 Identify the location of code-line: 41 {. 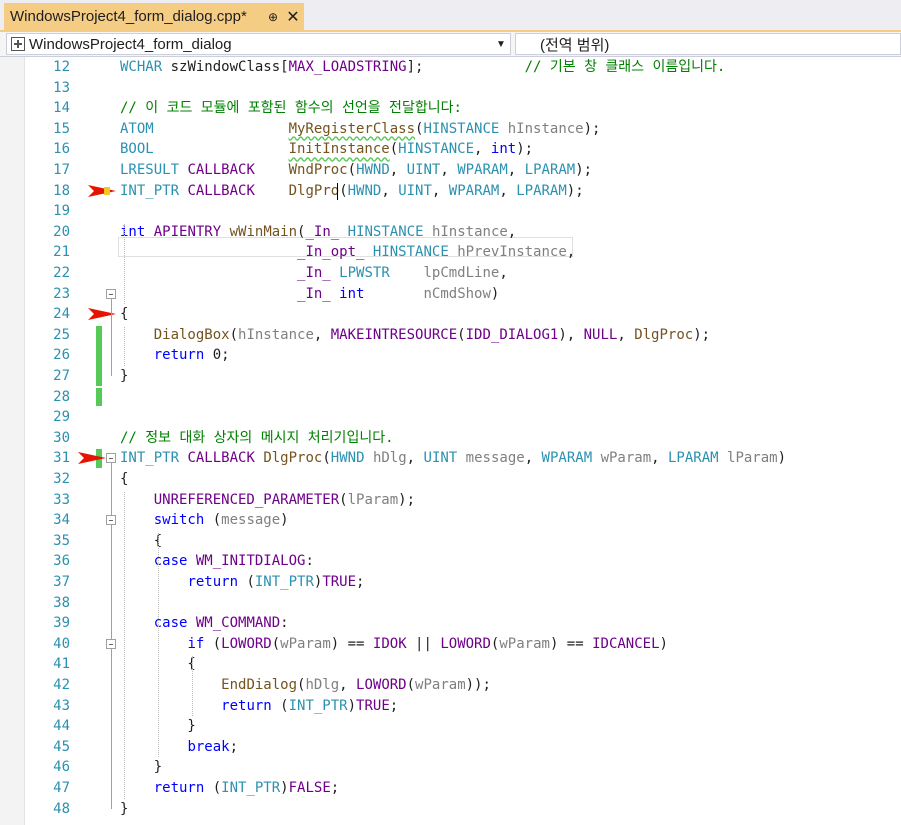
(450, 664).